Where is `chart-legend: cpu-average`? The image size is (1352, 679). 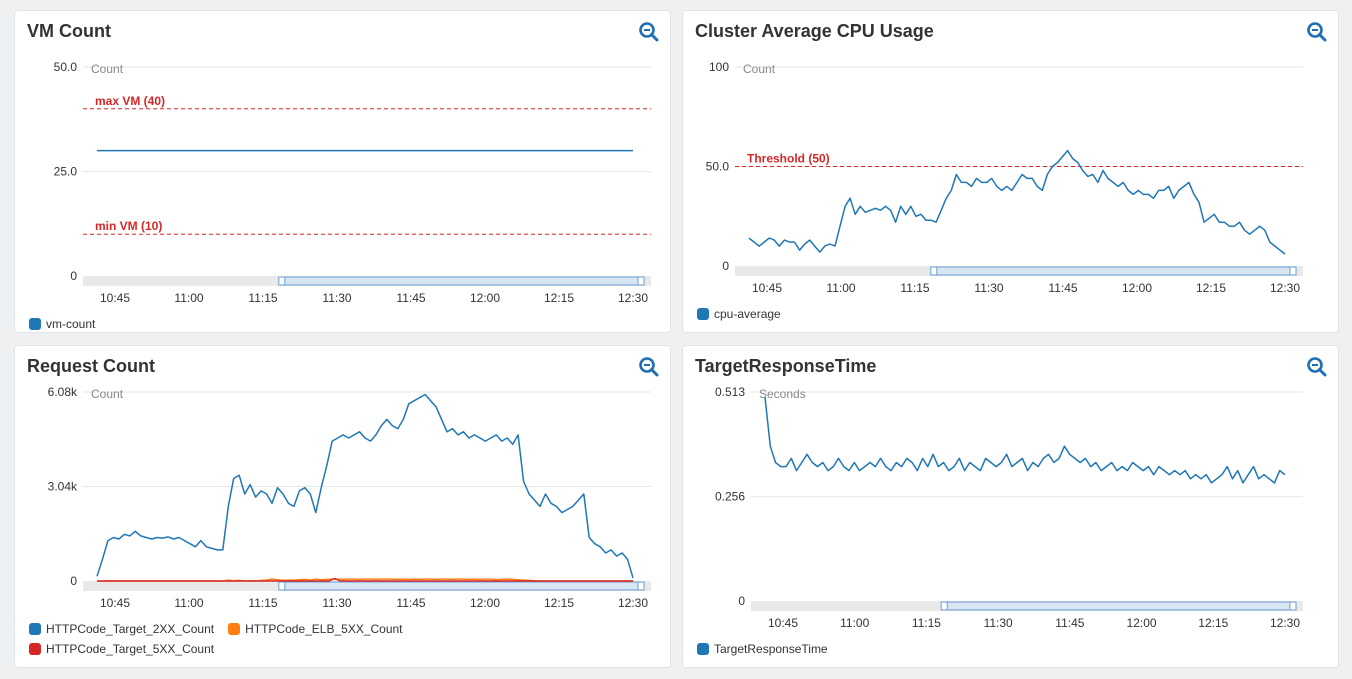
chart-legend: cpu-average is located at coordinates (739, 314).